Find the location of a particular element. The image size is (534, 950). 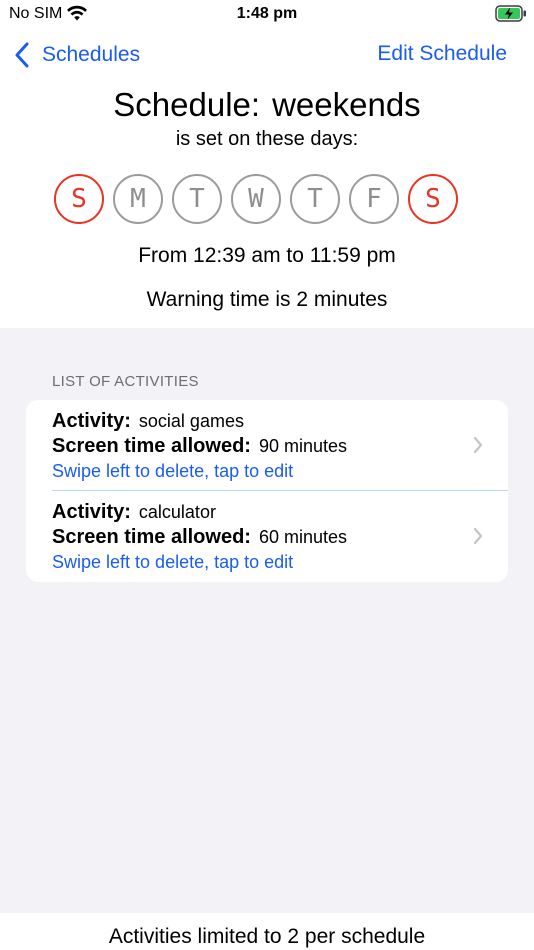

status-time: 1:48 pm is located at coordinates (267, 13).